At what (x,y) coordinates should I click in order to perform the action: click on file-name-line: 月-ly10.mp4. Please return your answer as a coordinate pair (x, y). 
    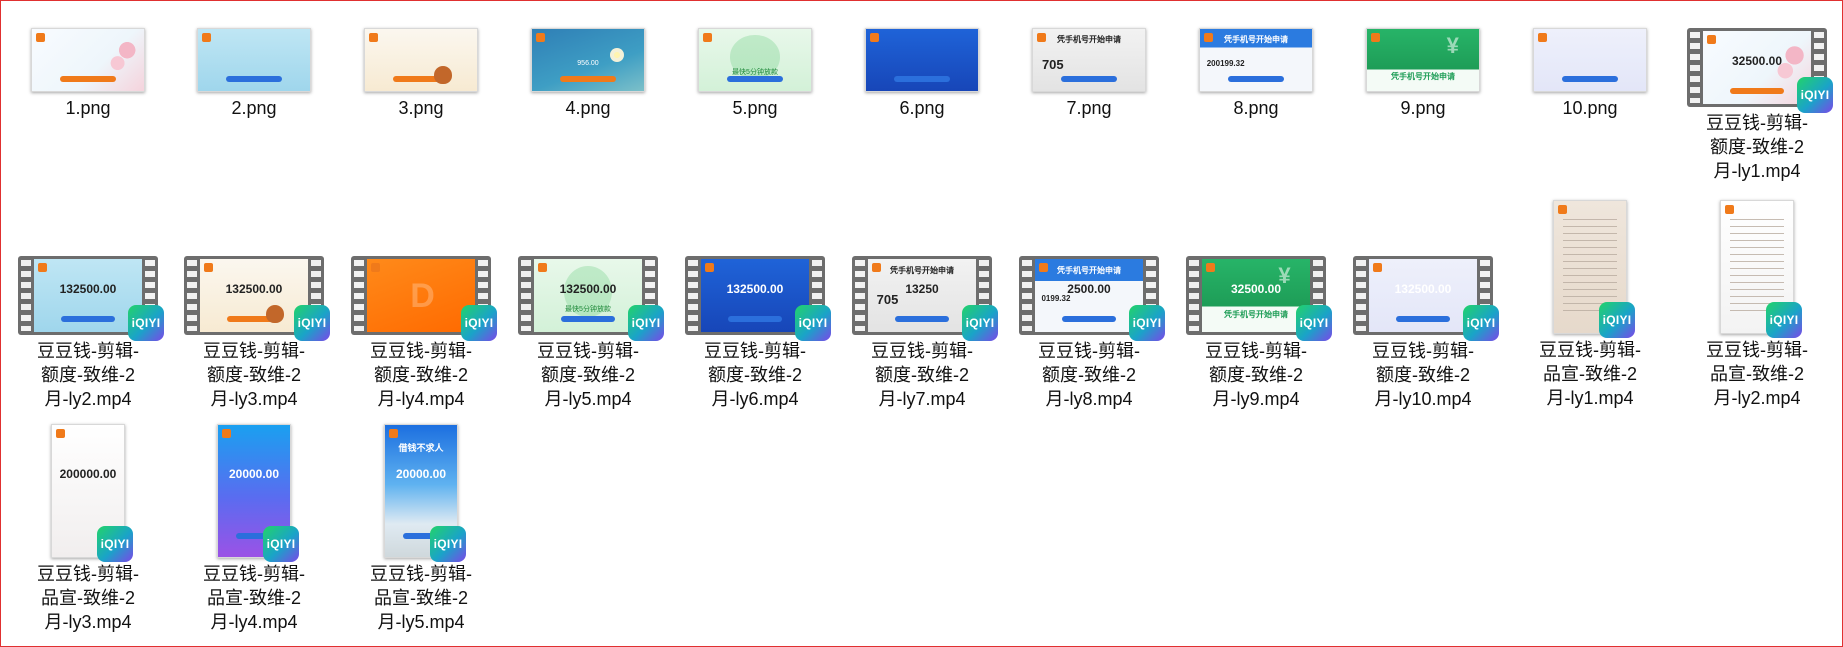
    Looking at the image, I should click on (1423, 399).